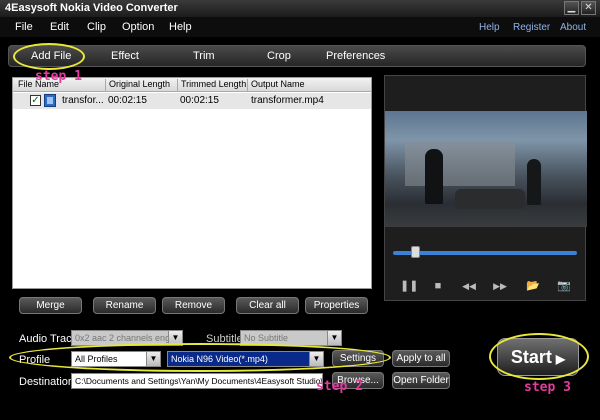 The height and width of the screenshot is (420, 600). I want to click on subtitle-value: No Subtitle, so click(266, 338).